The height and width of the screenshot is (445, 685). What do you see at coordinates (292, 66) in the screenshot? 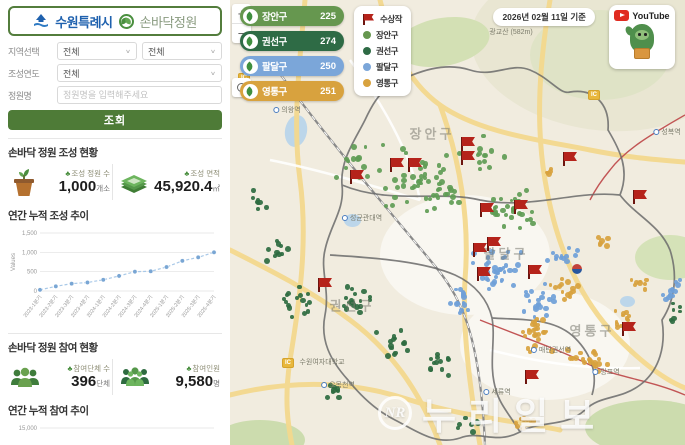
I see `district-button-팔달구: 팔달구 250` at bounding box center [292, 66].